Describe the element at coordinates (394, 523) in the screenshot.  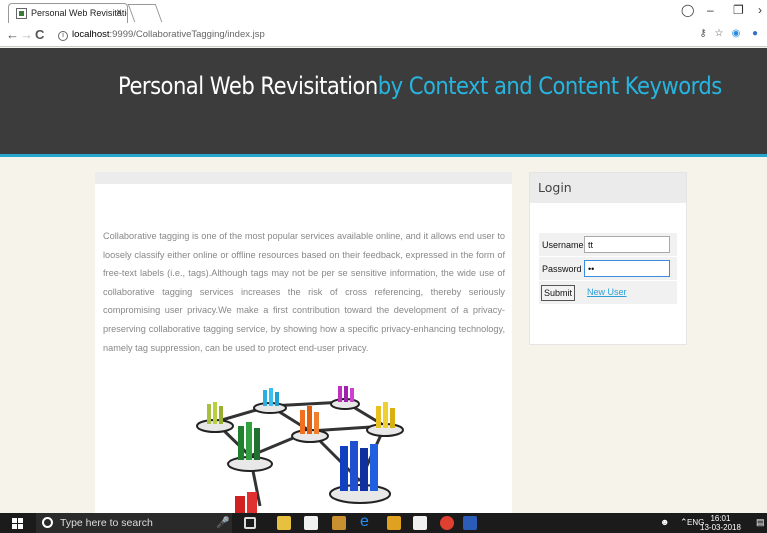
I see `paint-icon` at that location.